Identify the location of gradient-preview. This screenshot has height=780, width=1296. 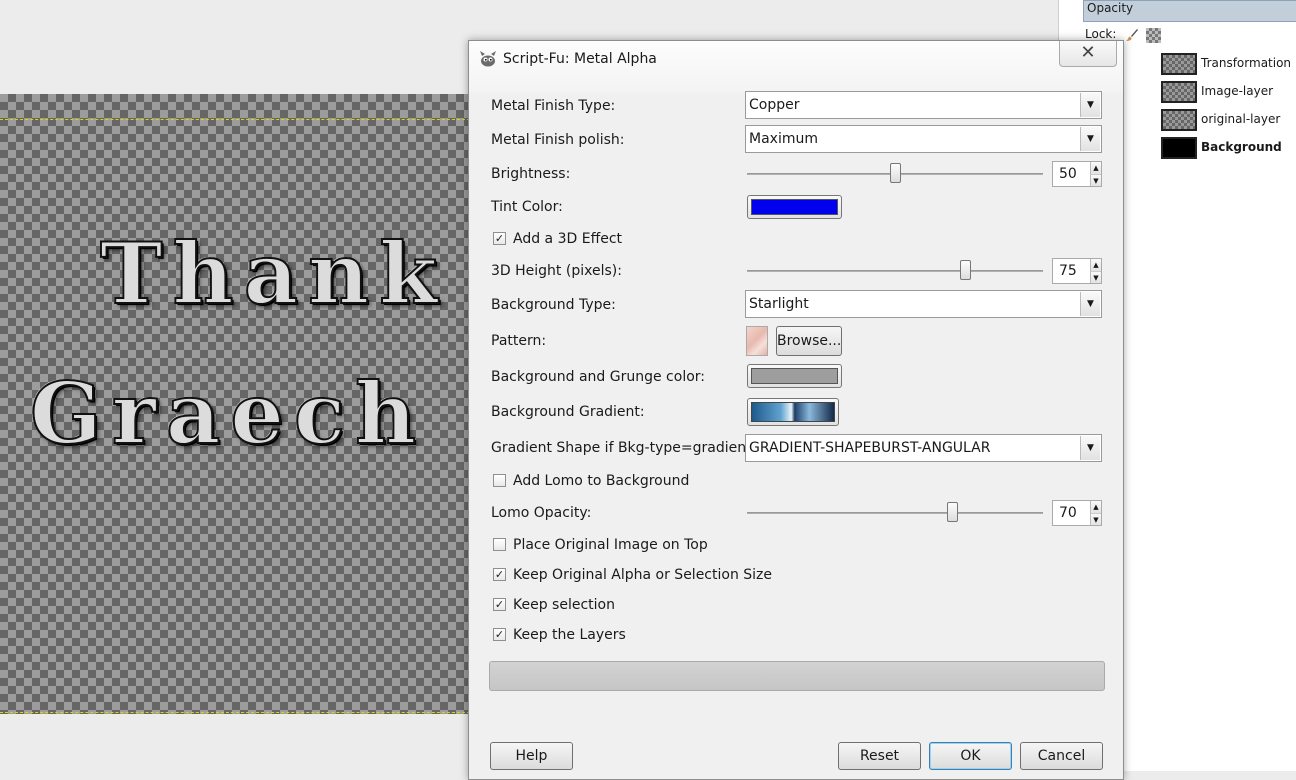
(793, 412).